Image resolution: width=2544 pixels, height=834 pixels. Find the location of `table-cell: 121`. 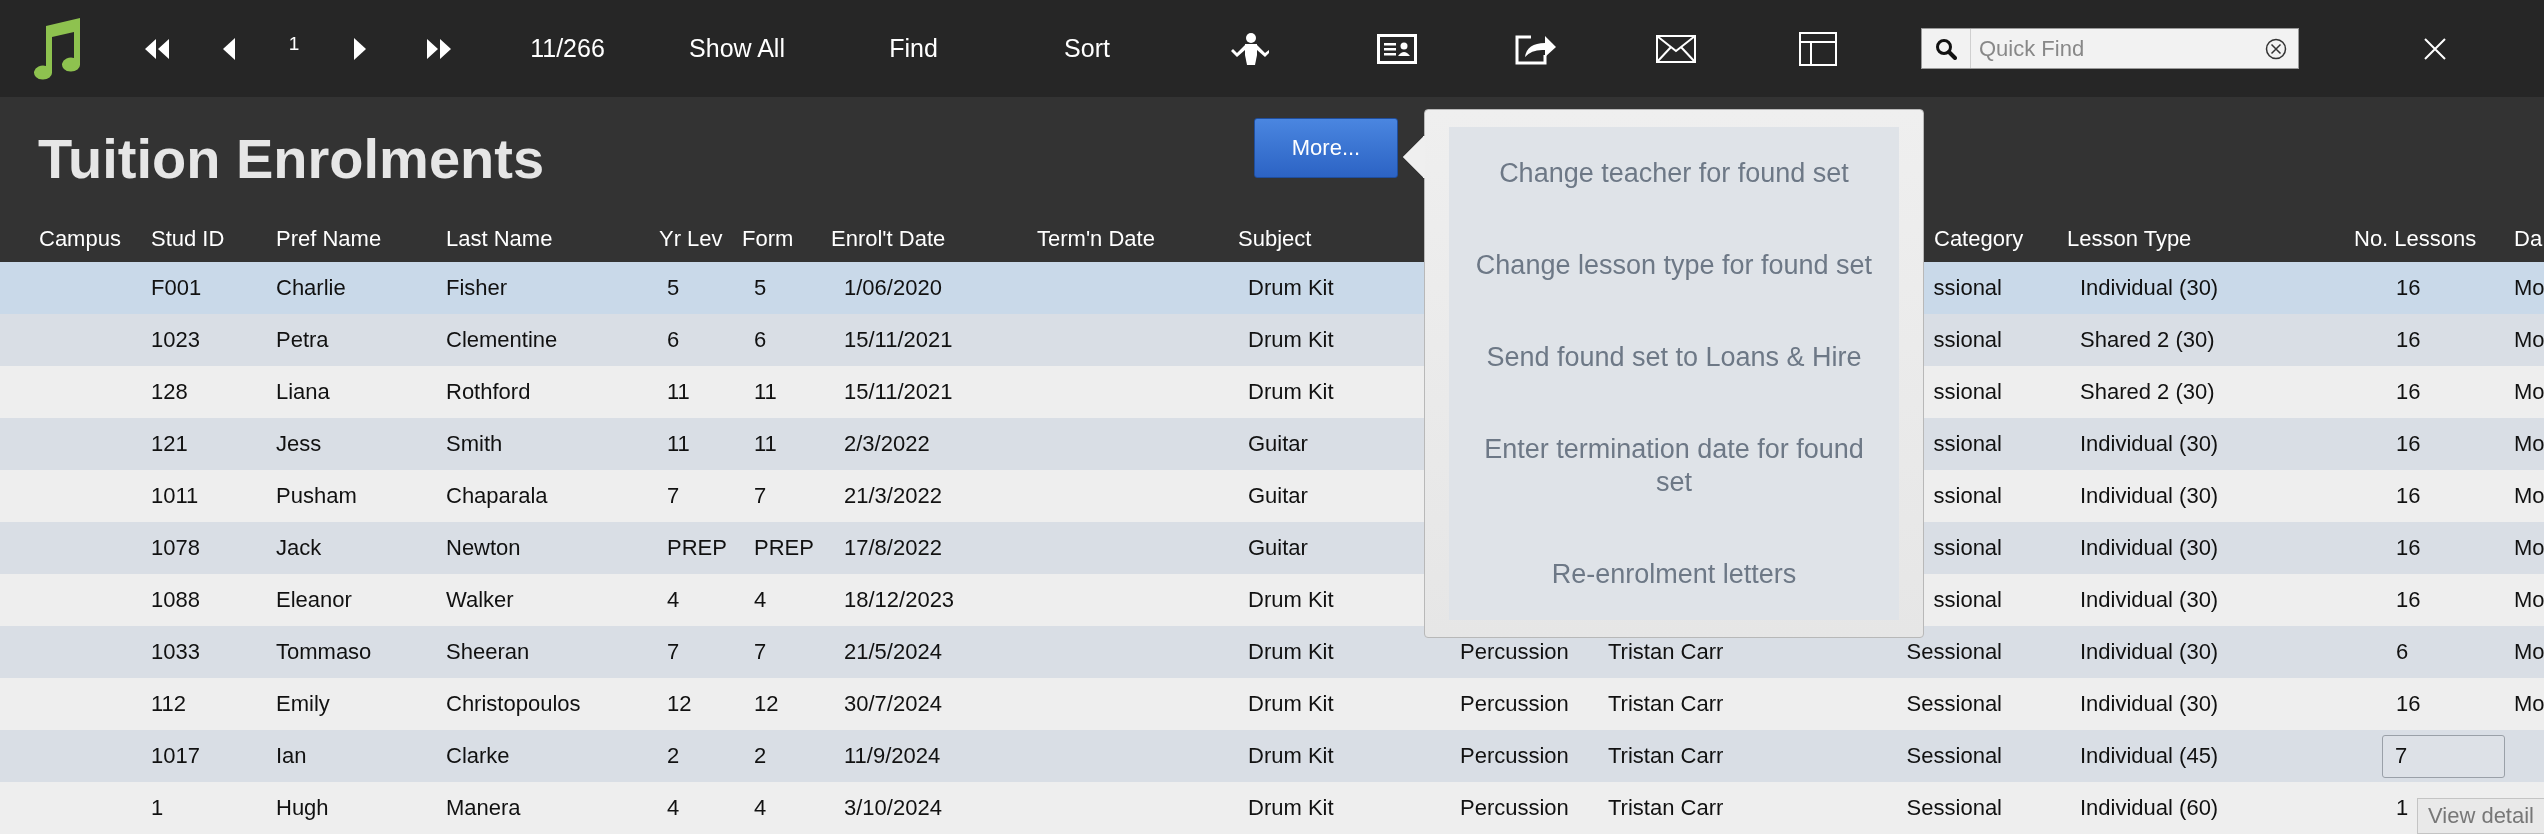

table-cell: 121 is located at coordinates (169, 443).